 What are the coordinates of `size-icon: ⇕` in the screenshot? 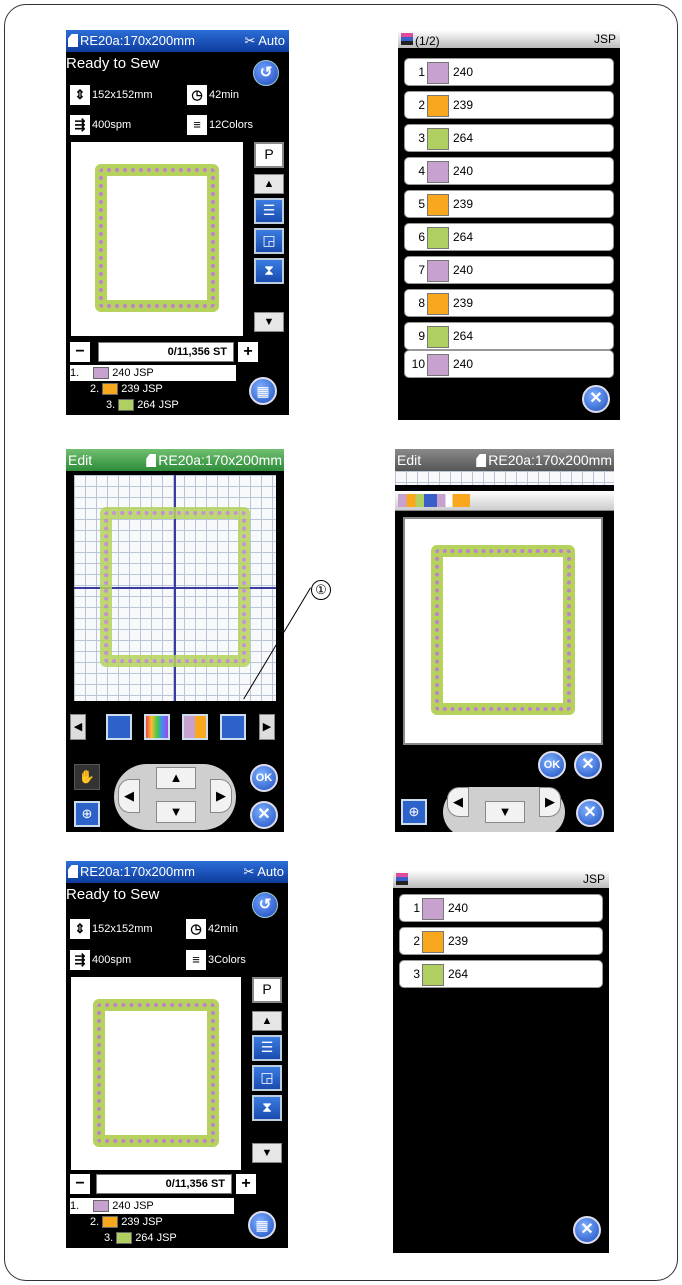 It's located at (80, 95).